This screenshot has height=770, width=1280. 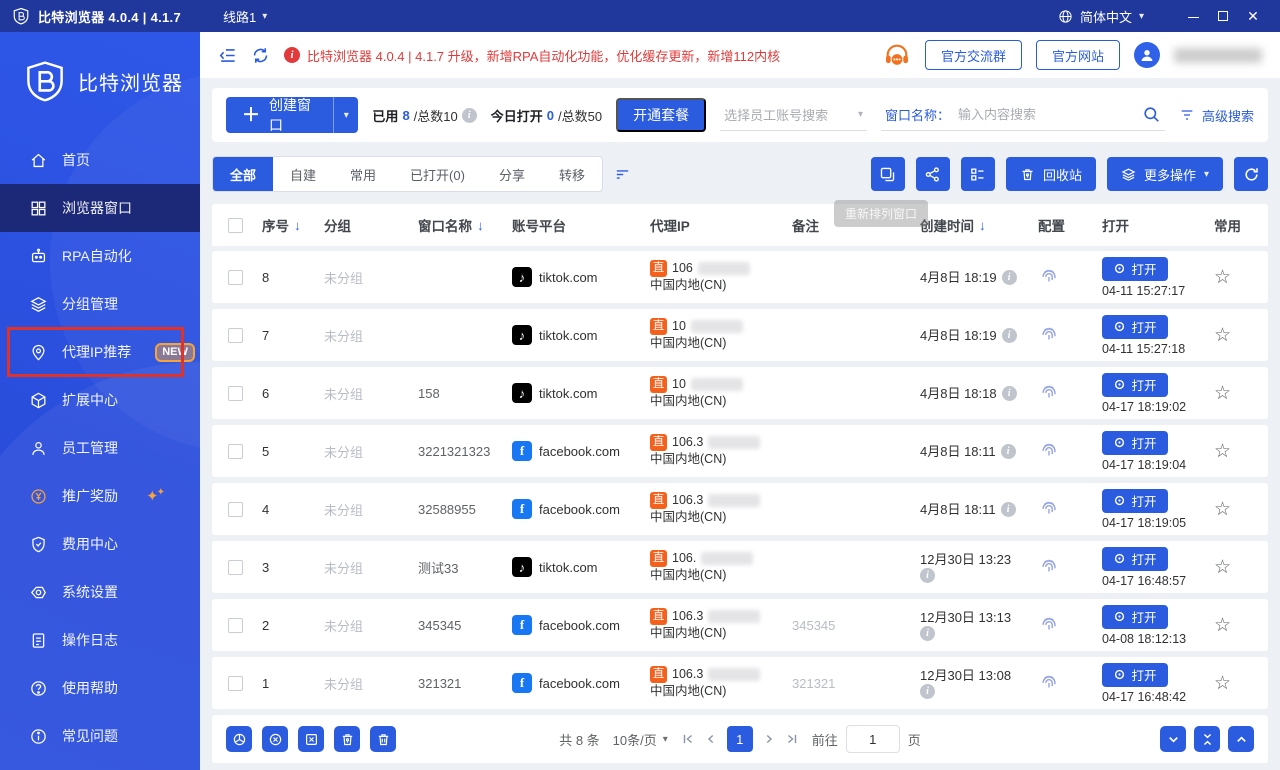 I want to click on tab-常用: 常用, so click(x=363, y=174).